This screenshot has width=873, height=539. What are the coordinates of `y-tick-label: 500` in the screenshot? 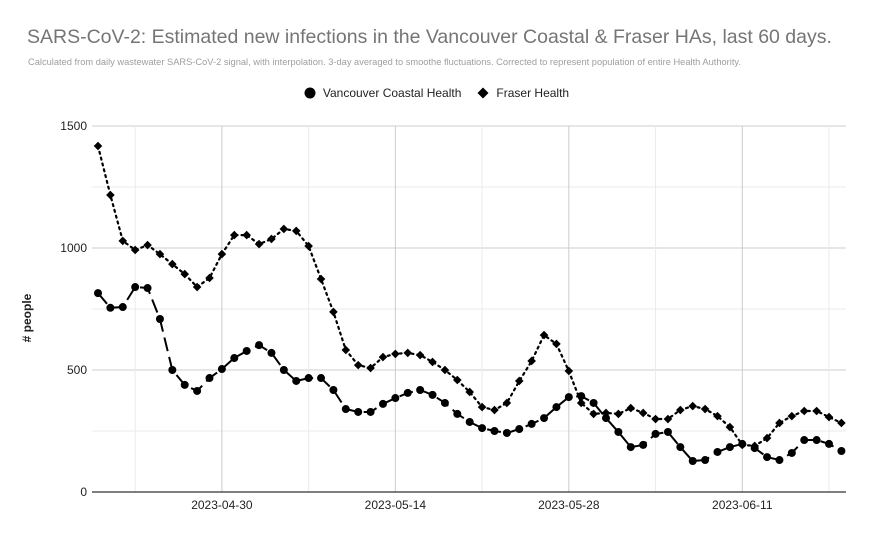 It's located at (77, 370).